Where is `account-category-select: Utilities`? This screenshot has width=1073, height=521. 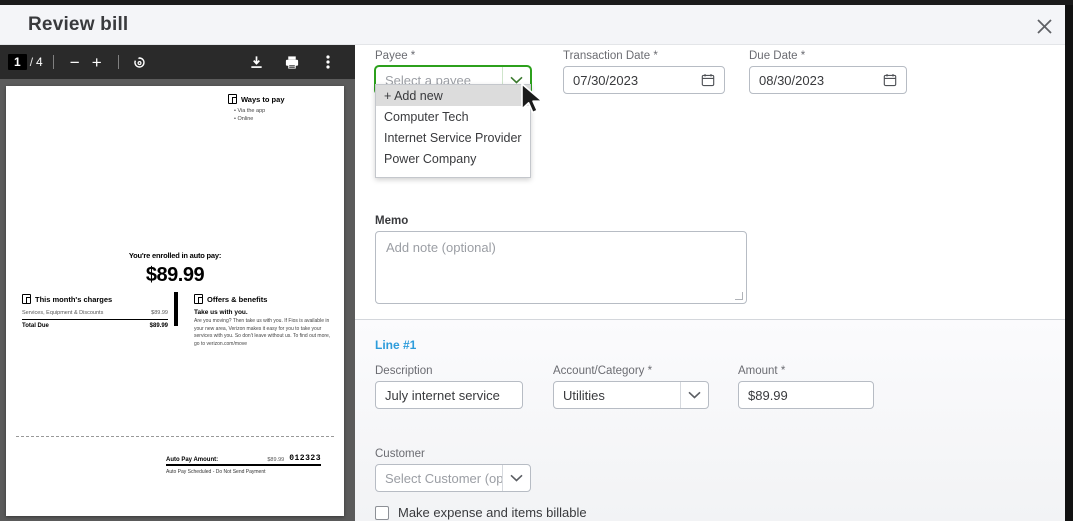 account-category-select: Utilities is located at coordinates (631, 395).